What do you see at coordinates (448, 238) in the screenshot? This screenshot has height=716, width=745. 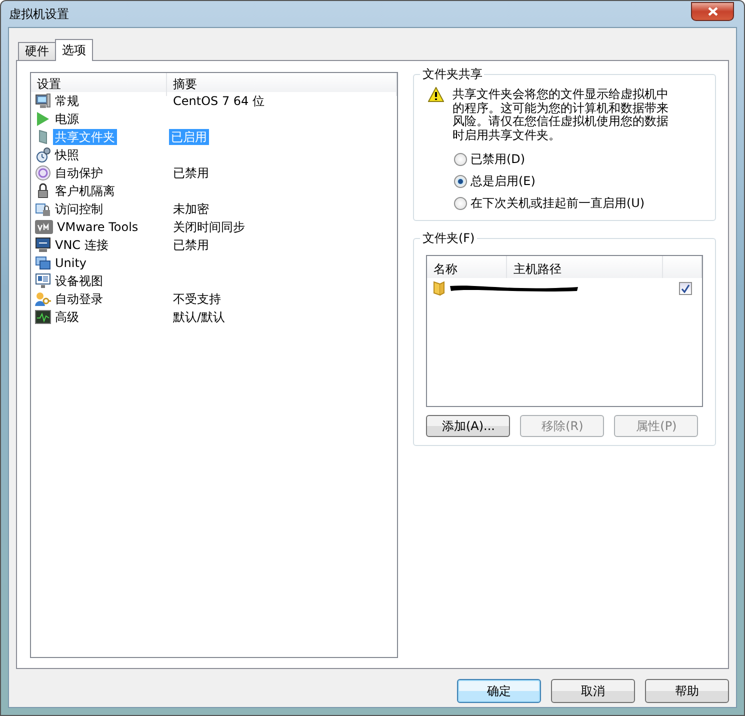 I see `group-title: 文件夹(F)` at bounding box center [448, 238].